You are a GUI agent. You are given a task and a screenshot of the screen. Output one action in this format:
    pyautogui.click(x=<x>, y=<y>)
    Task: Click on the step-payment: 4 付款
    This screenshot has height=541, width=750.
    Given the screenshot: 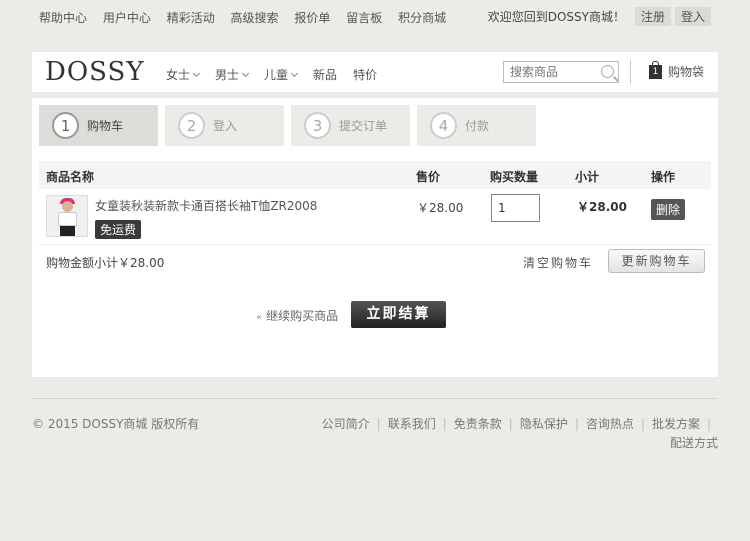 What is the action you would take?
    pyautogui.click(x=476, y=125)
    